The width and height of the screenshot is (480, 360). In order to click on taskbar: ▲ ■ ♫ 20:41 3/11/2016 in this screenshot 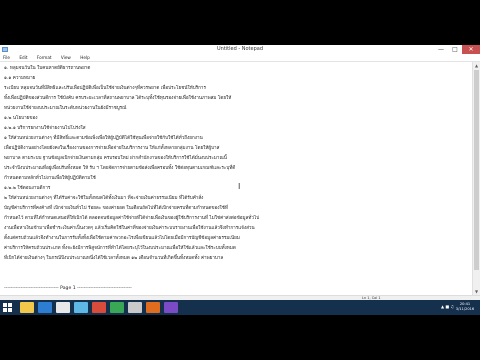, I will do `click(240, 307)`.